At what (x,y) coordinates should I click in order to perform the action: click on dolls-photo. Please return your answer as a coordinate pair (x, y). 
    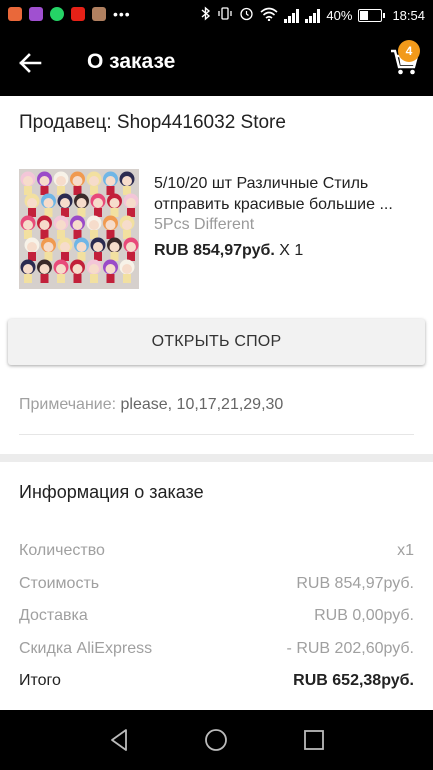
    Looking at the image, I should click on (79, 229).